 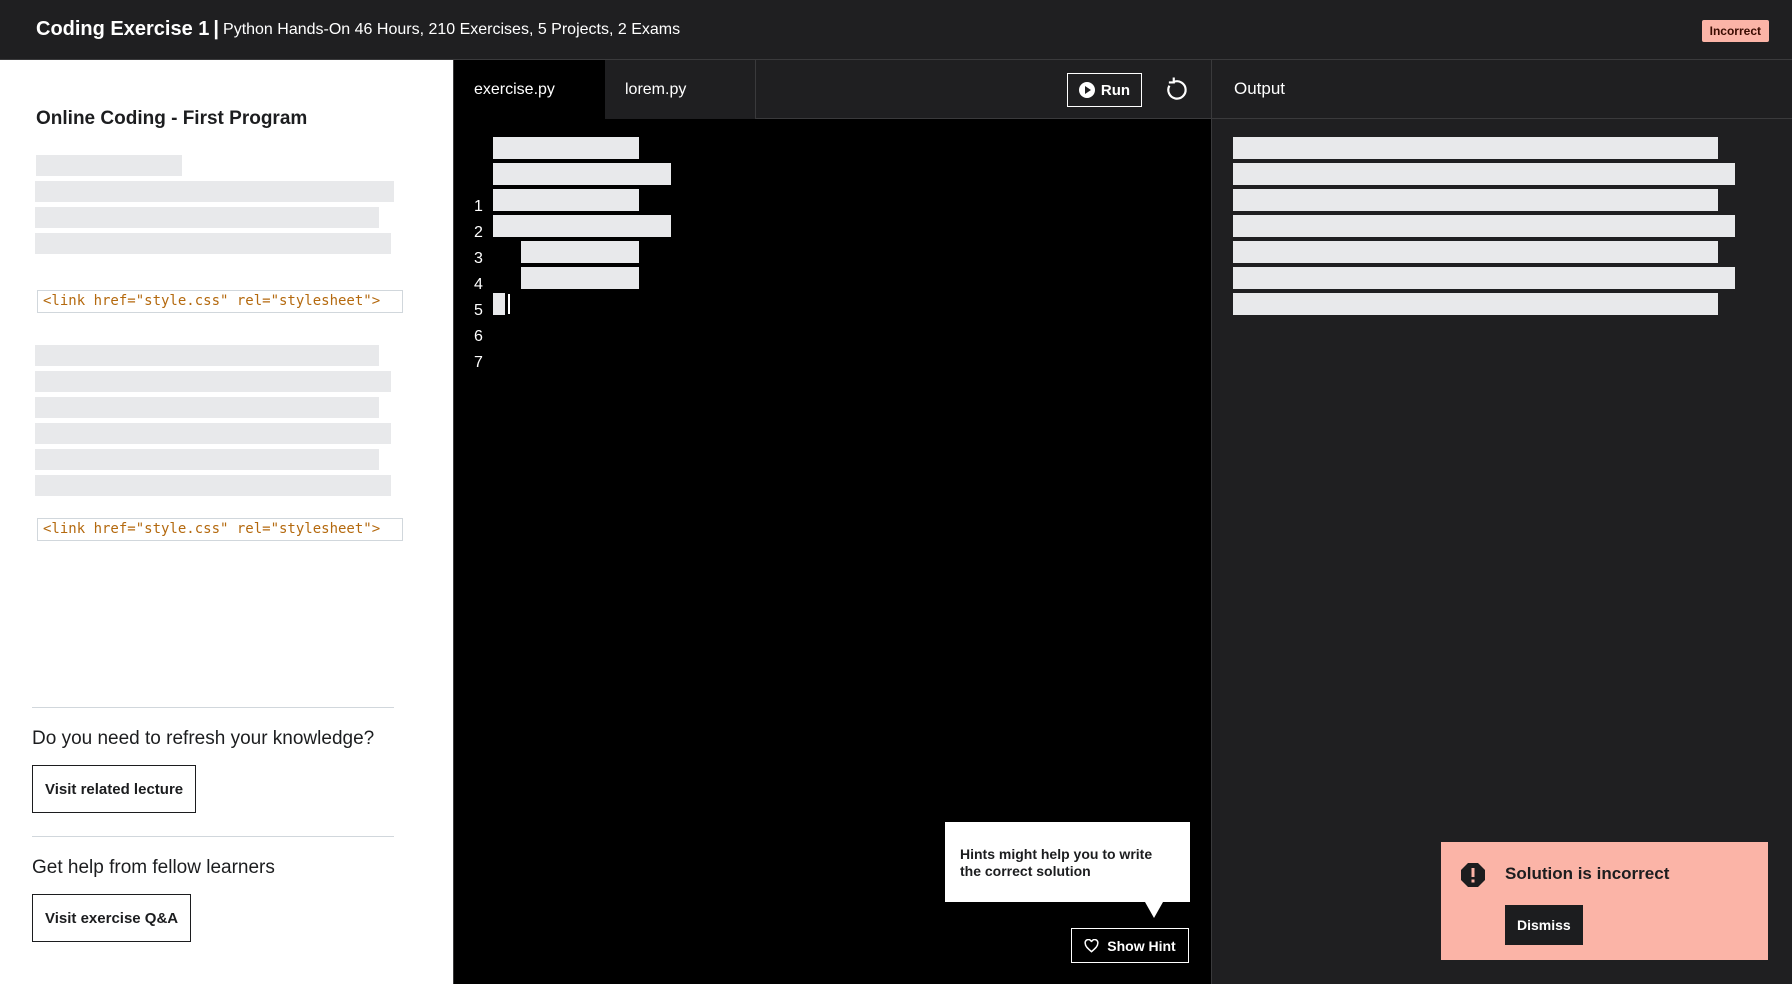 I want to click on text-cursor, so click(x=509, y=304).